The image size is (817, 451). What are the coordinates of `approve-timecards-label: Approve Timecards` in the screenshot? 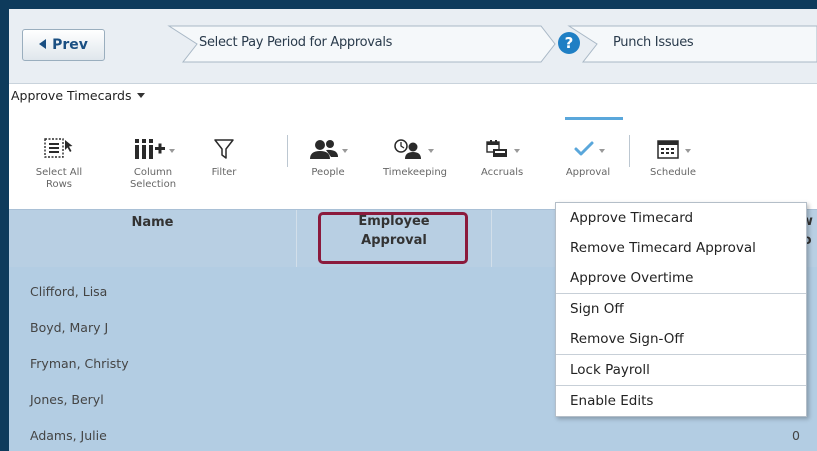 It's located at (71, 95).